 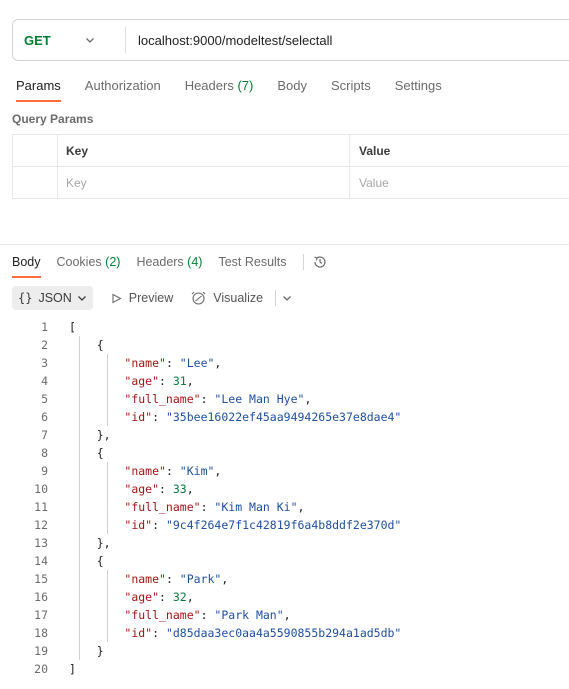 I want to click on tab-separator, so click(x=303, y=262).